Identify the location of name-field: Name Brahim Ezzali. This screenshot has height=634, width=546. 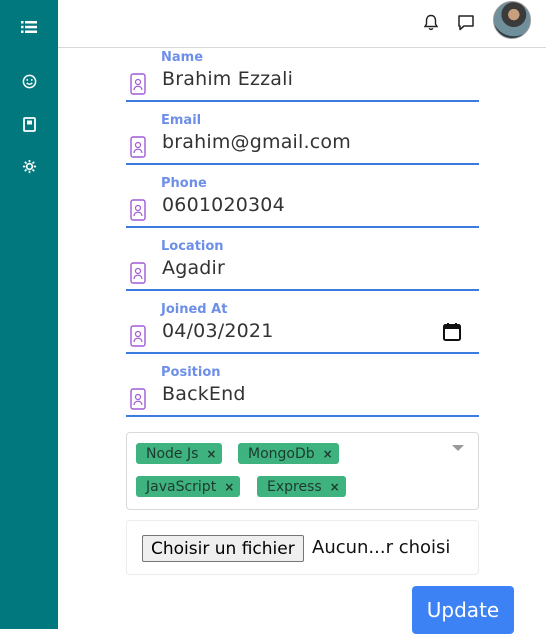
(302, 74).